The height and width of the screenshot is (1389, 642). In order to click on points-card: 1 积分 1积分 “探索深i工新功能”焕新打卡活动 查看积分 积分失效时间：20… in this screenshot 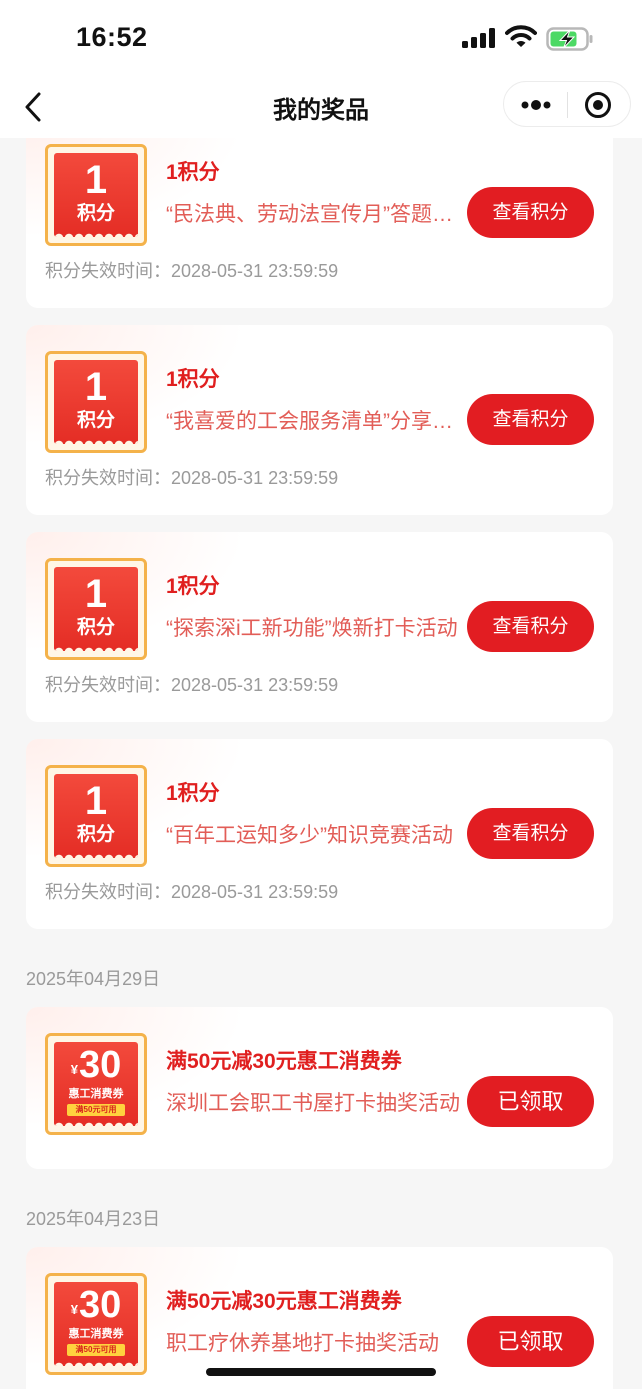, I will do `click(319, 627)`.